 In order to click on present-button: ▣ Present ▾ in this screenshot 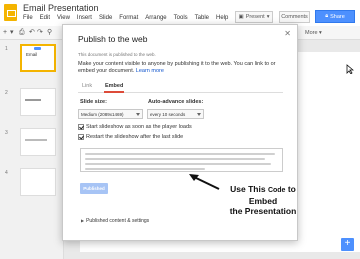, I will do `click(254, 17)`.